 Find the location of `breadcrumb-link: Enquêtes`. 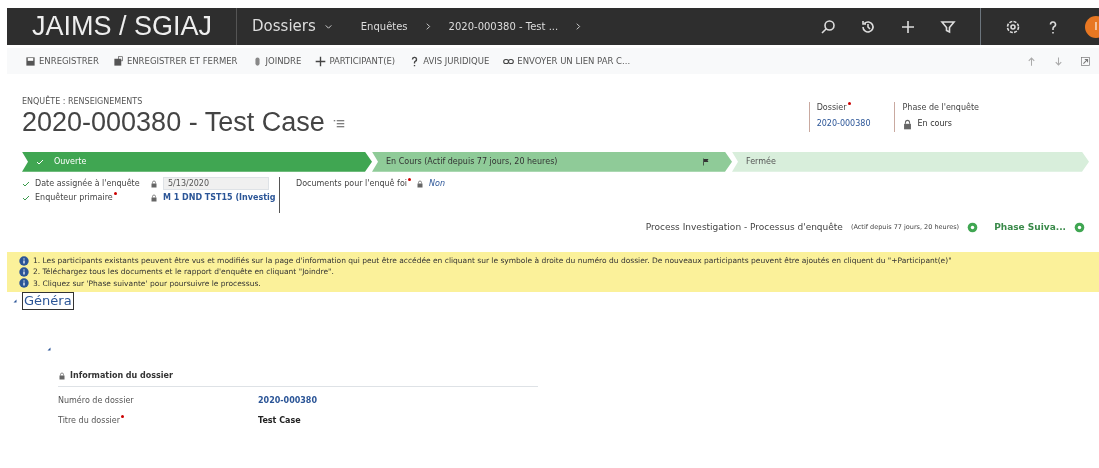

breadcrumb-link: Enquêtes is located at coordinates (384, 26).